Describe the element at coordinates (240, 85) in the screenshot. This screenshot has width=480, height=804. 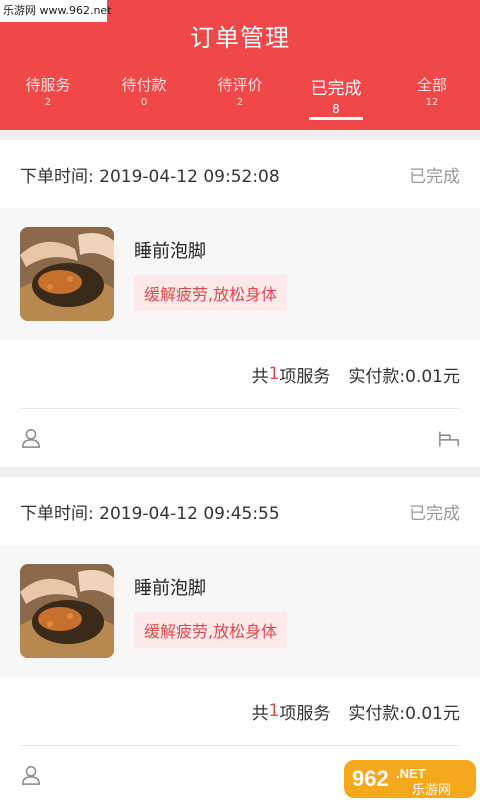
I see `tab-label: 待评价` at that location.